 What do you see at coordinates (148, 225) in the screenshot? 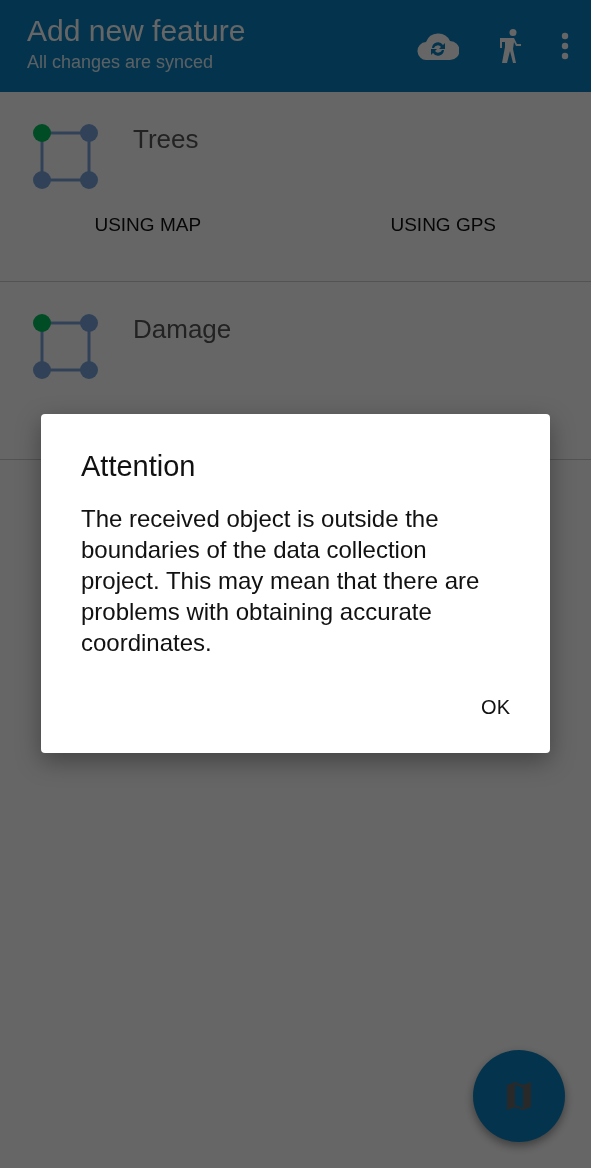
I see `add-feature-button: USING MAP` at bounding box center [148, 225].